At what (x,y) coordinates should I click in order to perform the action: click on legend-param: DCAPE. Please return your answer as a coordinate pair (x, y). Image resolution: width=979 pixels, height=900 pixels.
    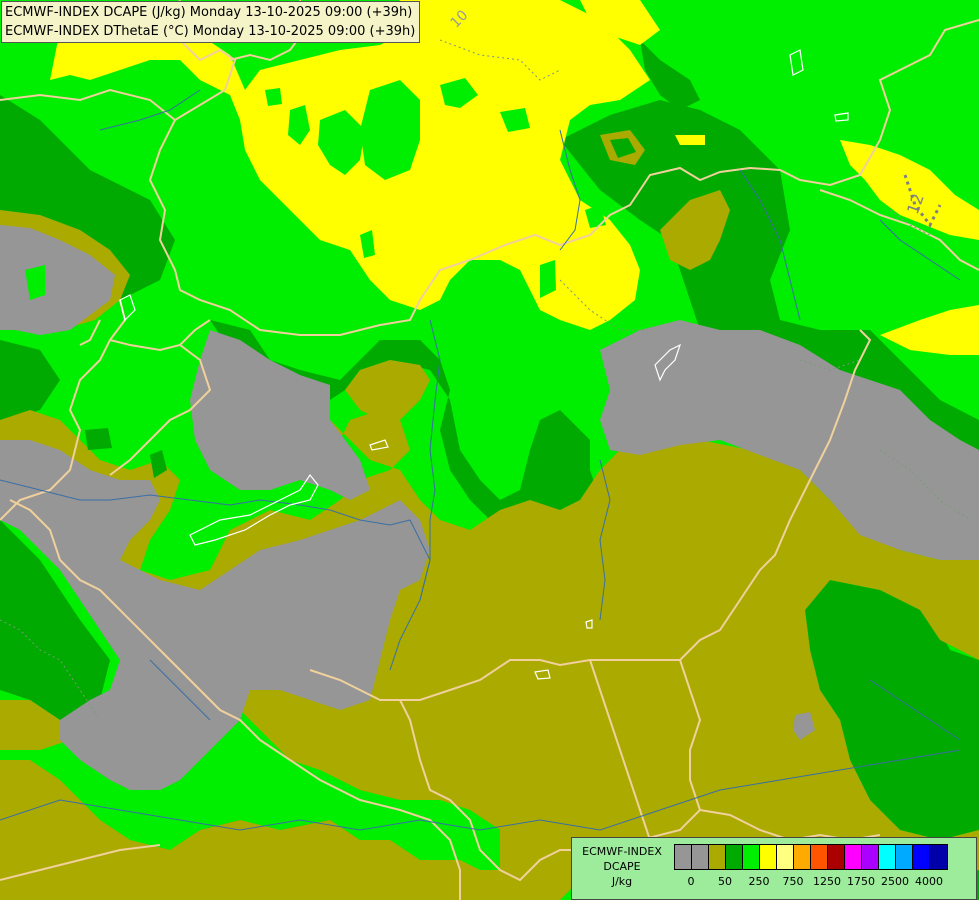
    Looking at the image, I should click on (622, 866).